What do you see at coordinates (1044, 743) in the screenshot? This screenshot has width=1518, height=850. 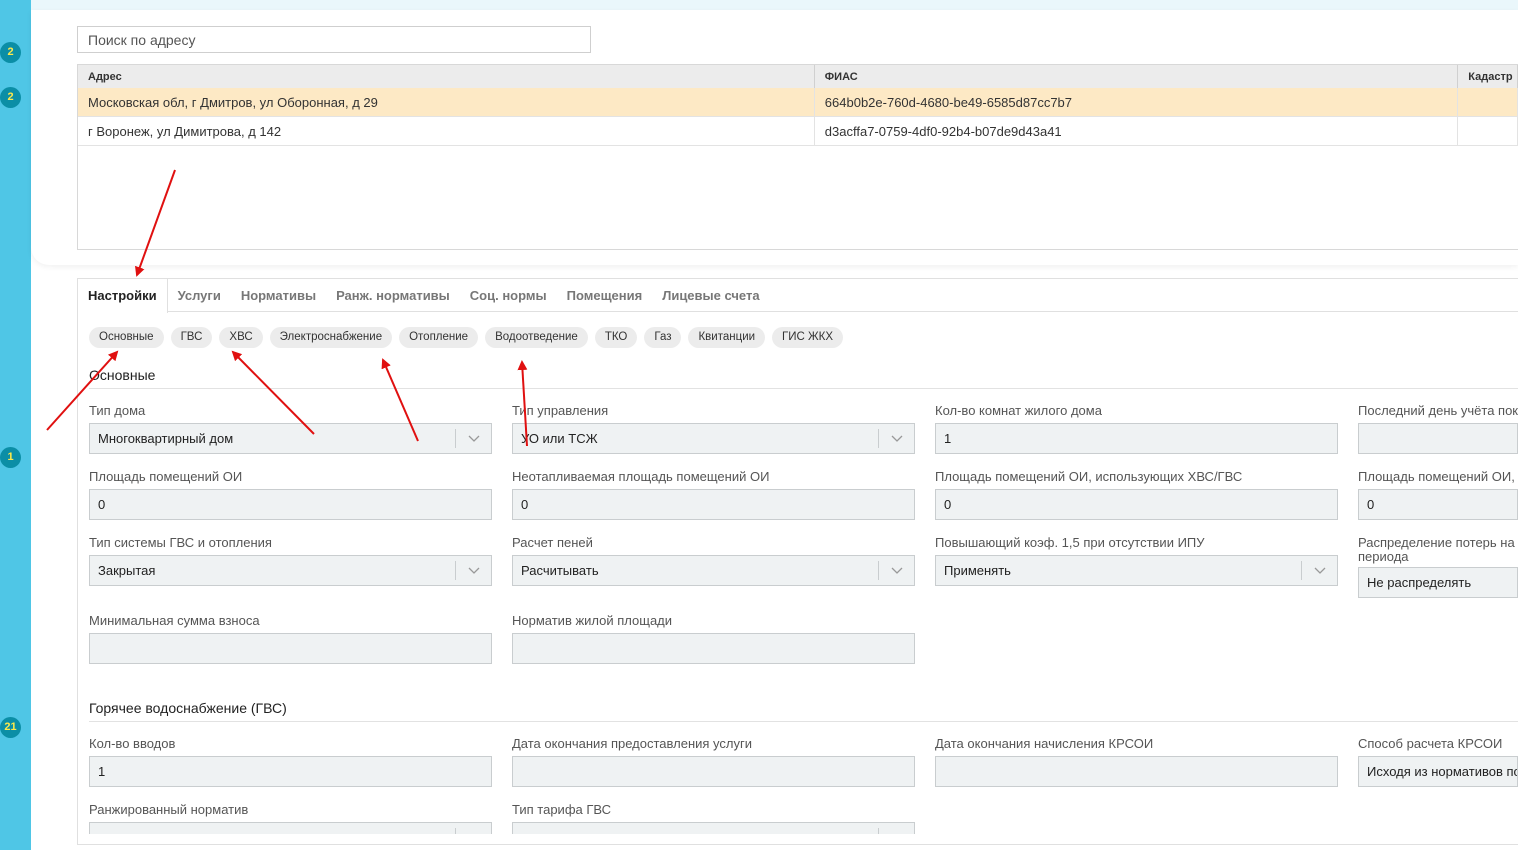 I see `krsoi-end-date-label: Дата окончания начисления КРСОИ` at bounding box center [1044, 743].